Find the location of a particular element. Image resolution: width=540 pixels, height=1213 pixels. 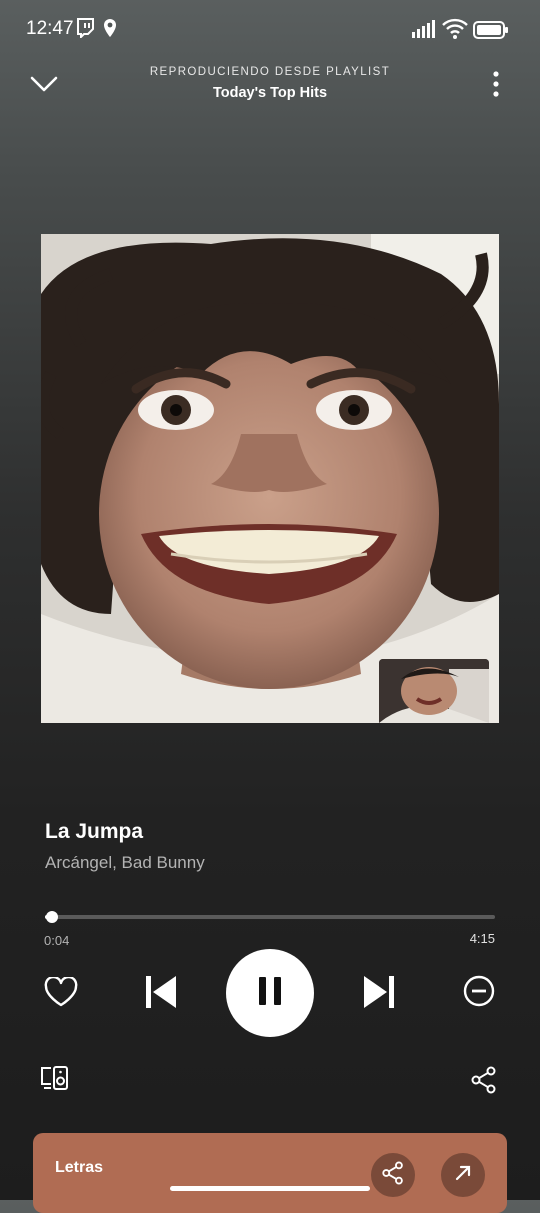

connect-device-icon is located at coordinates (54, 1080).